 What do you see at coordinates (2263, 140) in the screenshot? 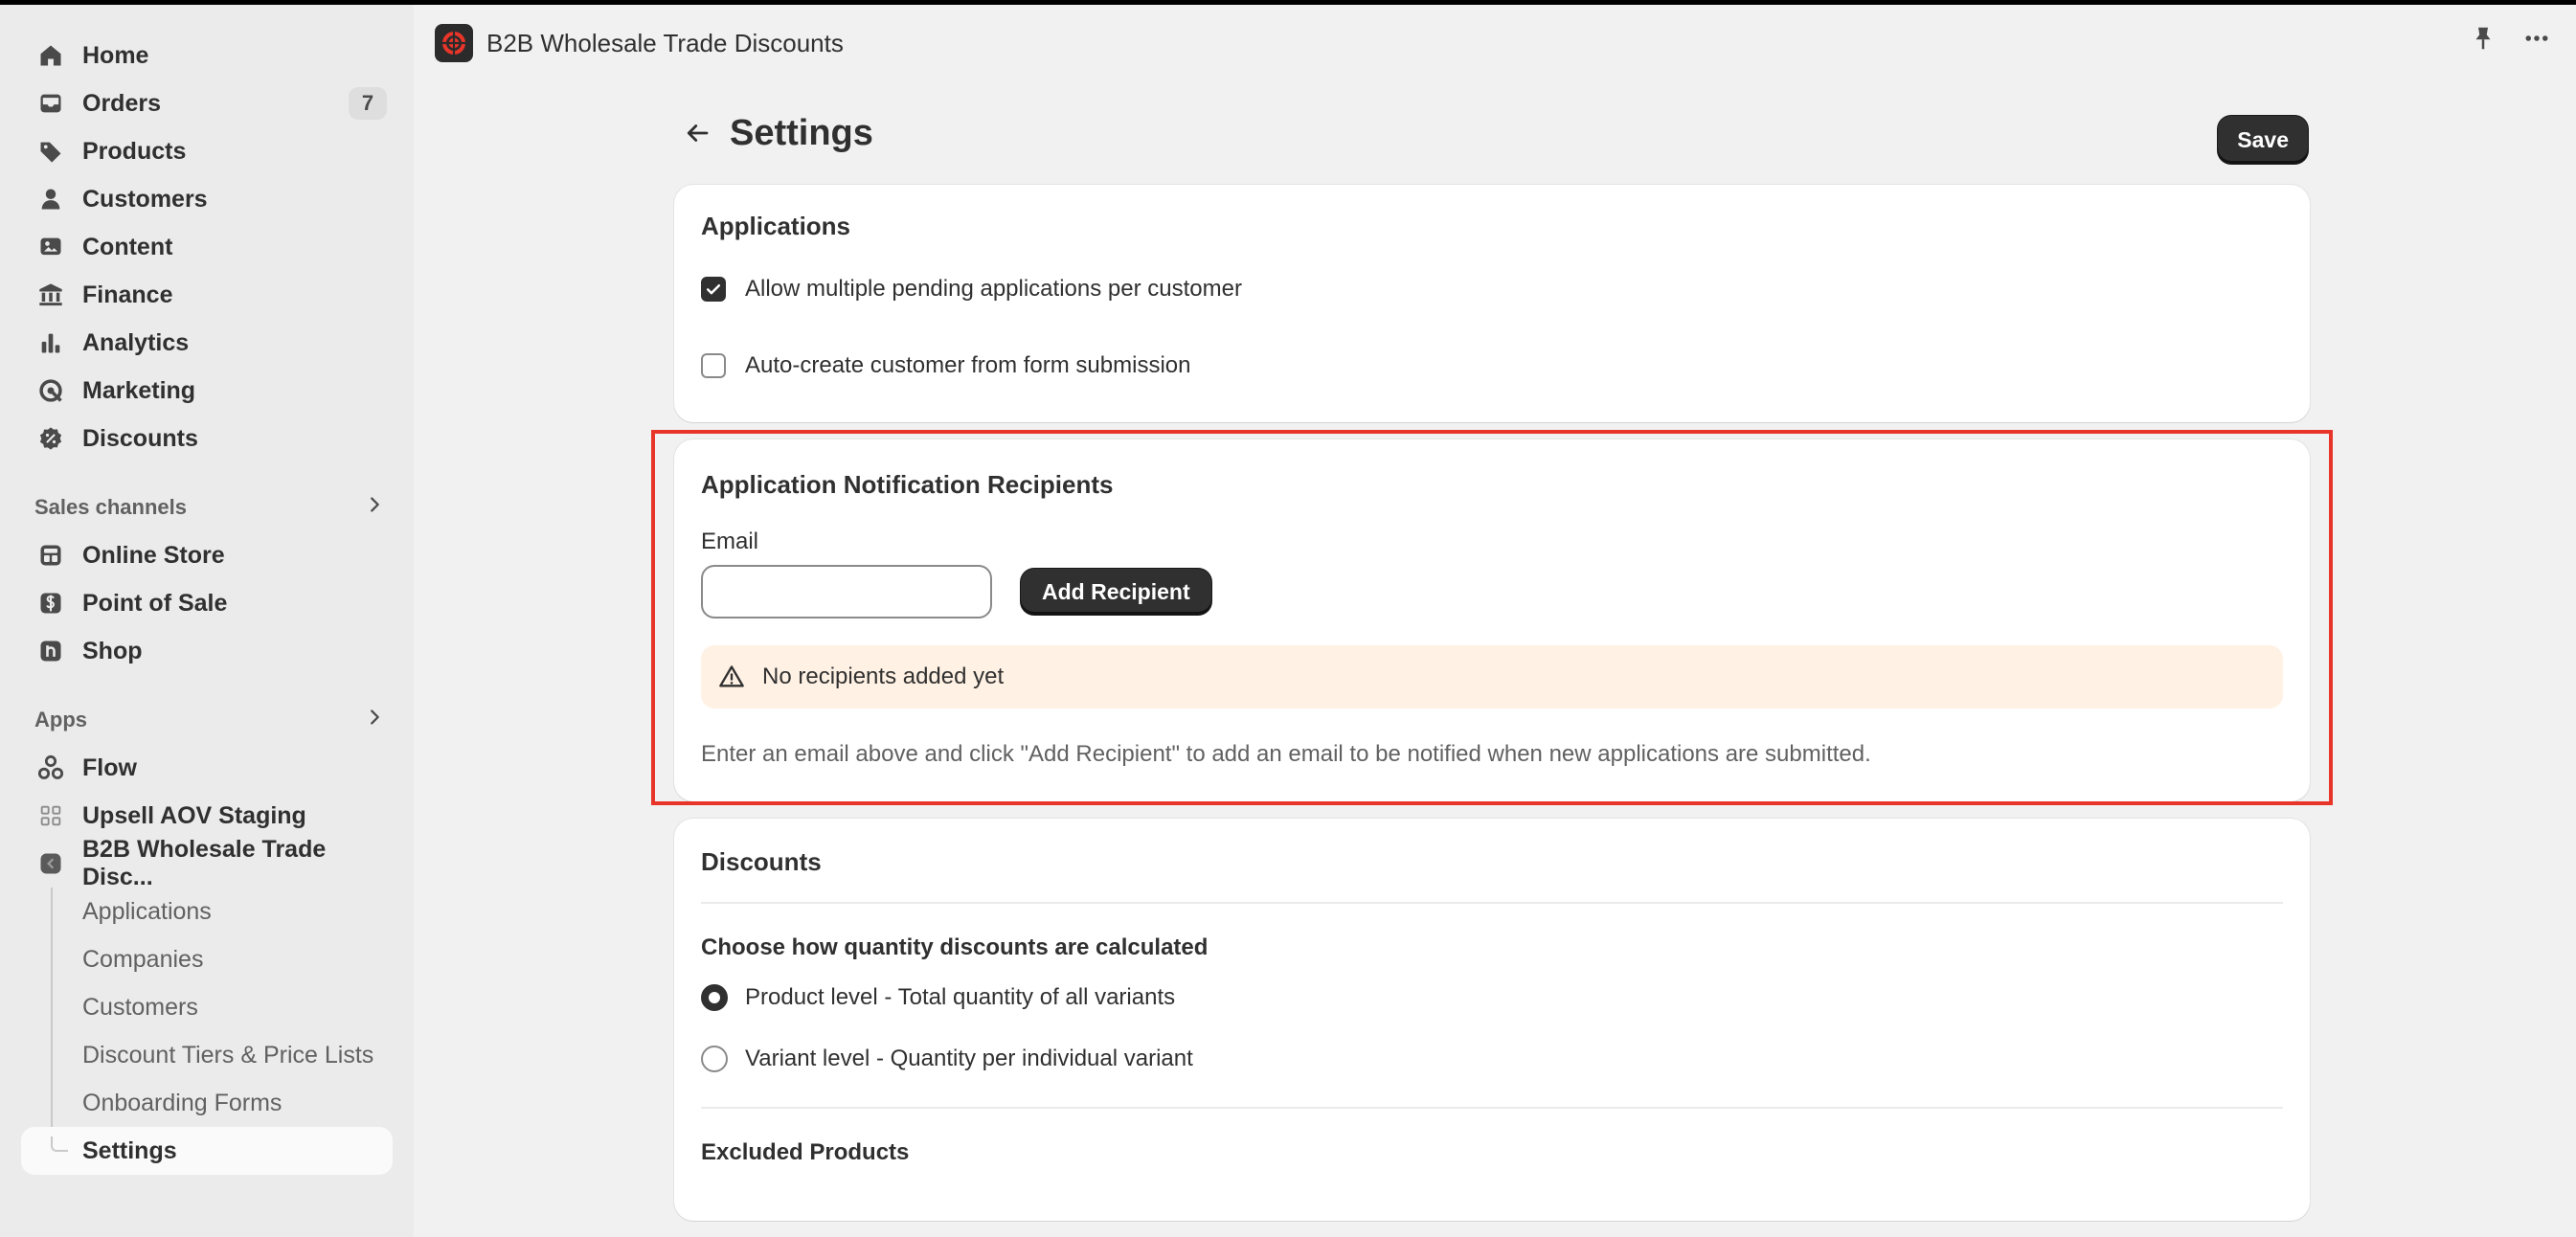
I see `save-button: Save` at bounding box center [2263, 140].